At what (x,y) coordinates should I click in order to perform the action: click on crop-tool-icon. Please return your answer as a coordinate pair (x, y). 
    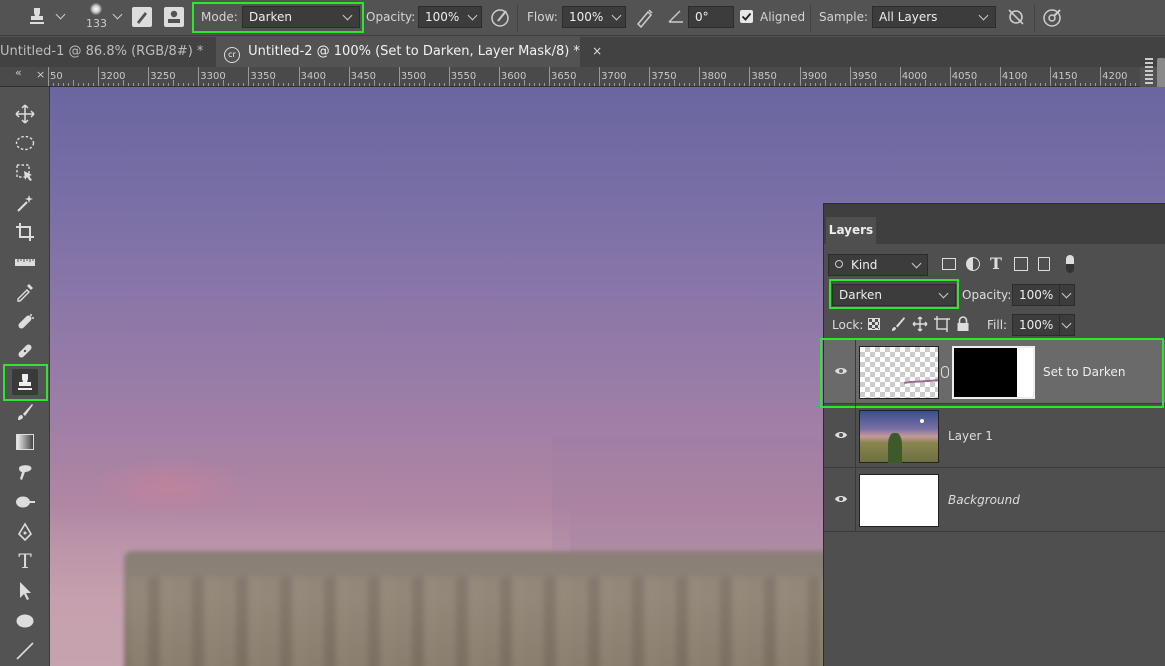
    Looking at the image, I should click on (25, 232).